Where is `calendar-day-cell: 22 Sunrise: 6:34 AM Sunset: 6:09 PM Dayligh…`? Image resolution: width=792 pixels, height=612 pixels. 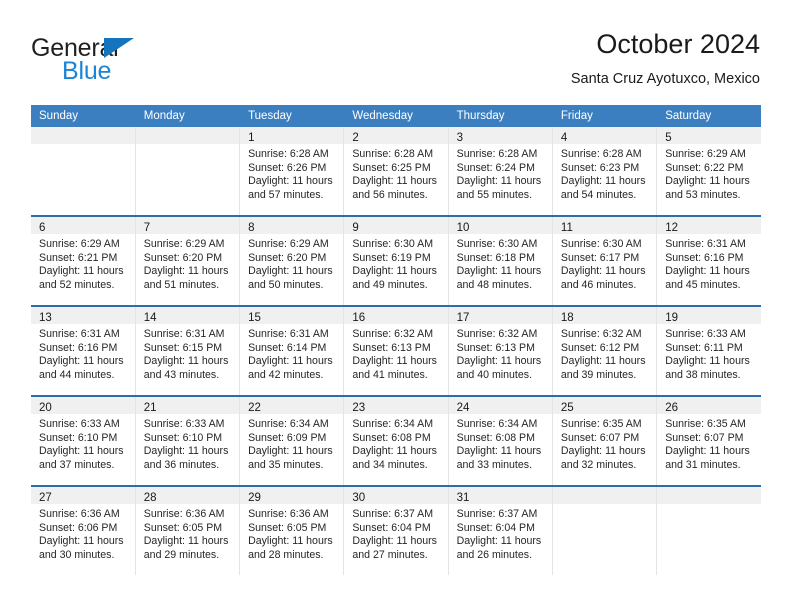 calendar-day-cell: 22 Sunrise: 6:34 AM Sunset: 6:09 PM Dayligh… is located at coordinates (292, 440).